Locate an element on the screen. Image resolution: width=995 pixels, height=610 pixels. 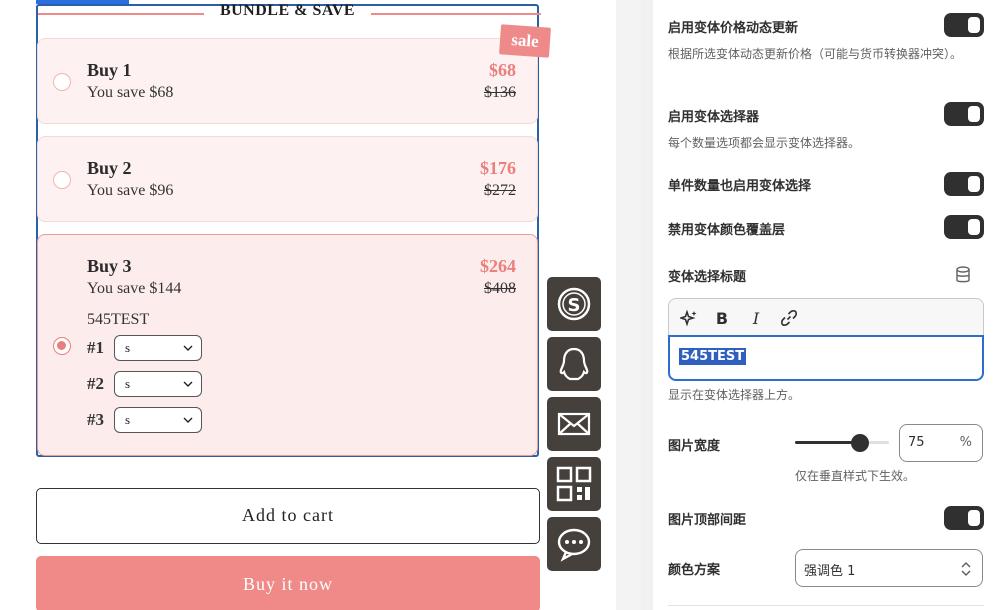
option-price: $68 is located at coordinates (502, 70).